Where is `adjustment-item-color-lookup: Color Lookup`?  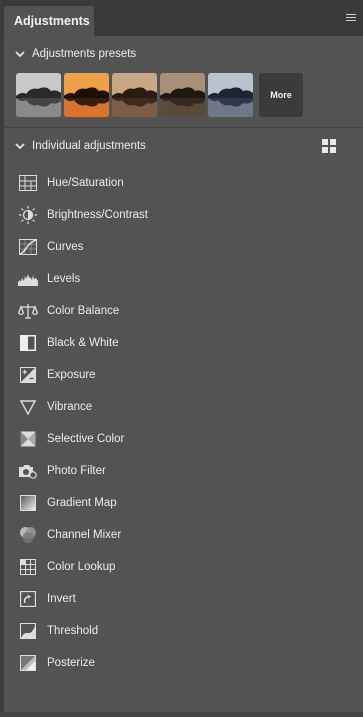
adjustment-item-color-lookup: Color Lookup is located at coordinates (183, 567).